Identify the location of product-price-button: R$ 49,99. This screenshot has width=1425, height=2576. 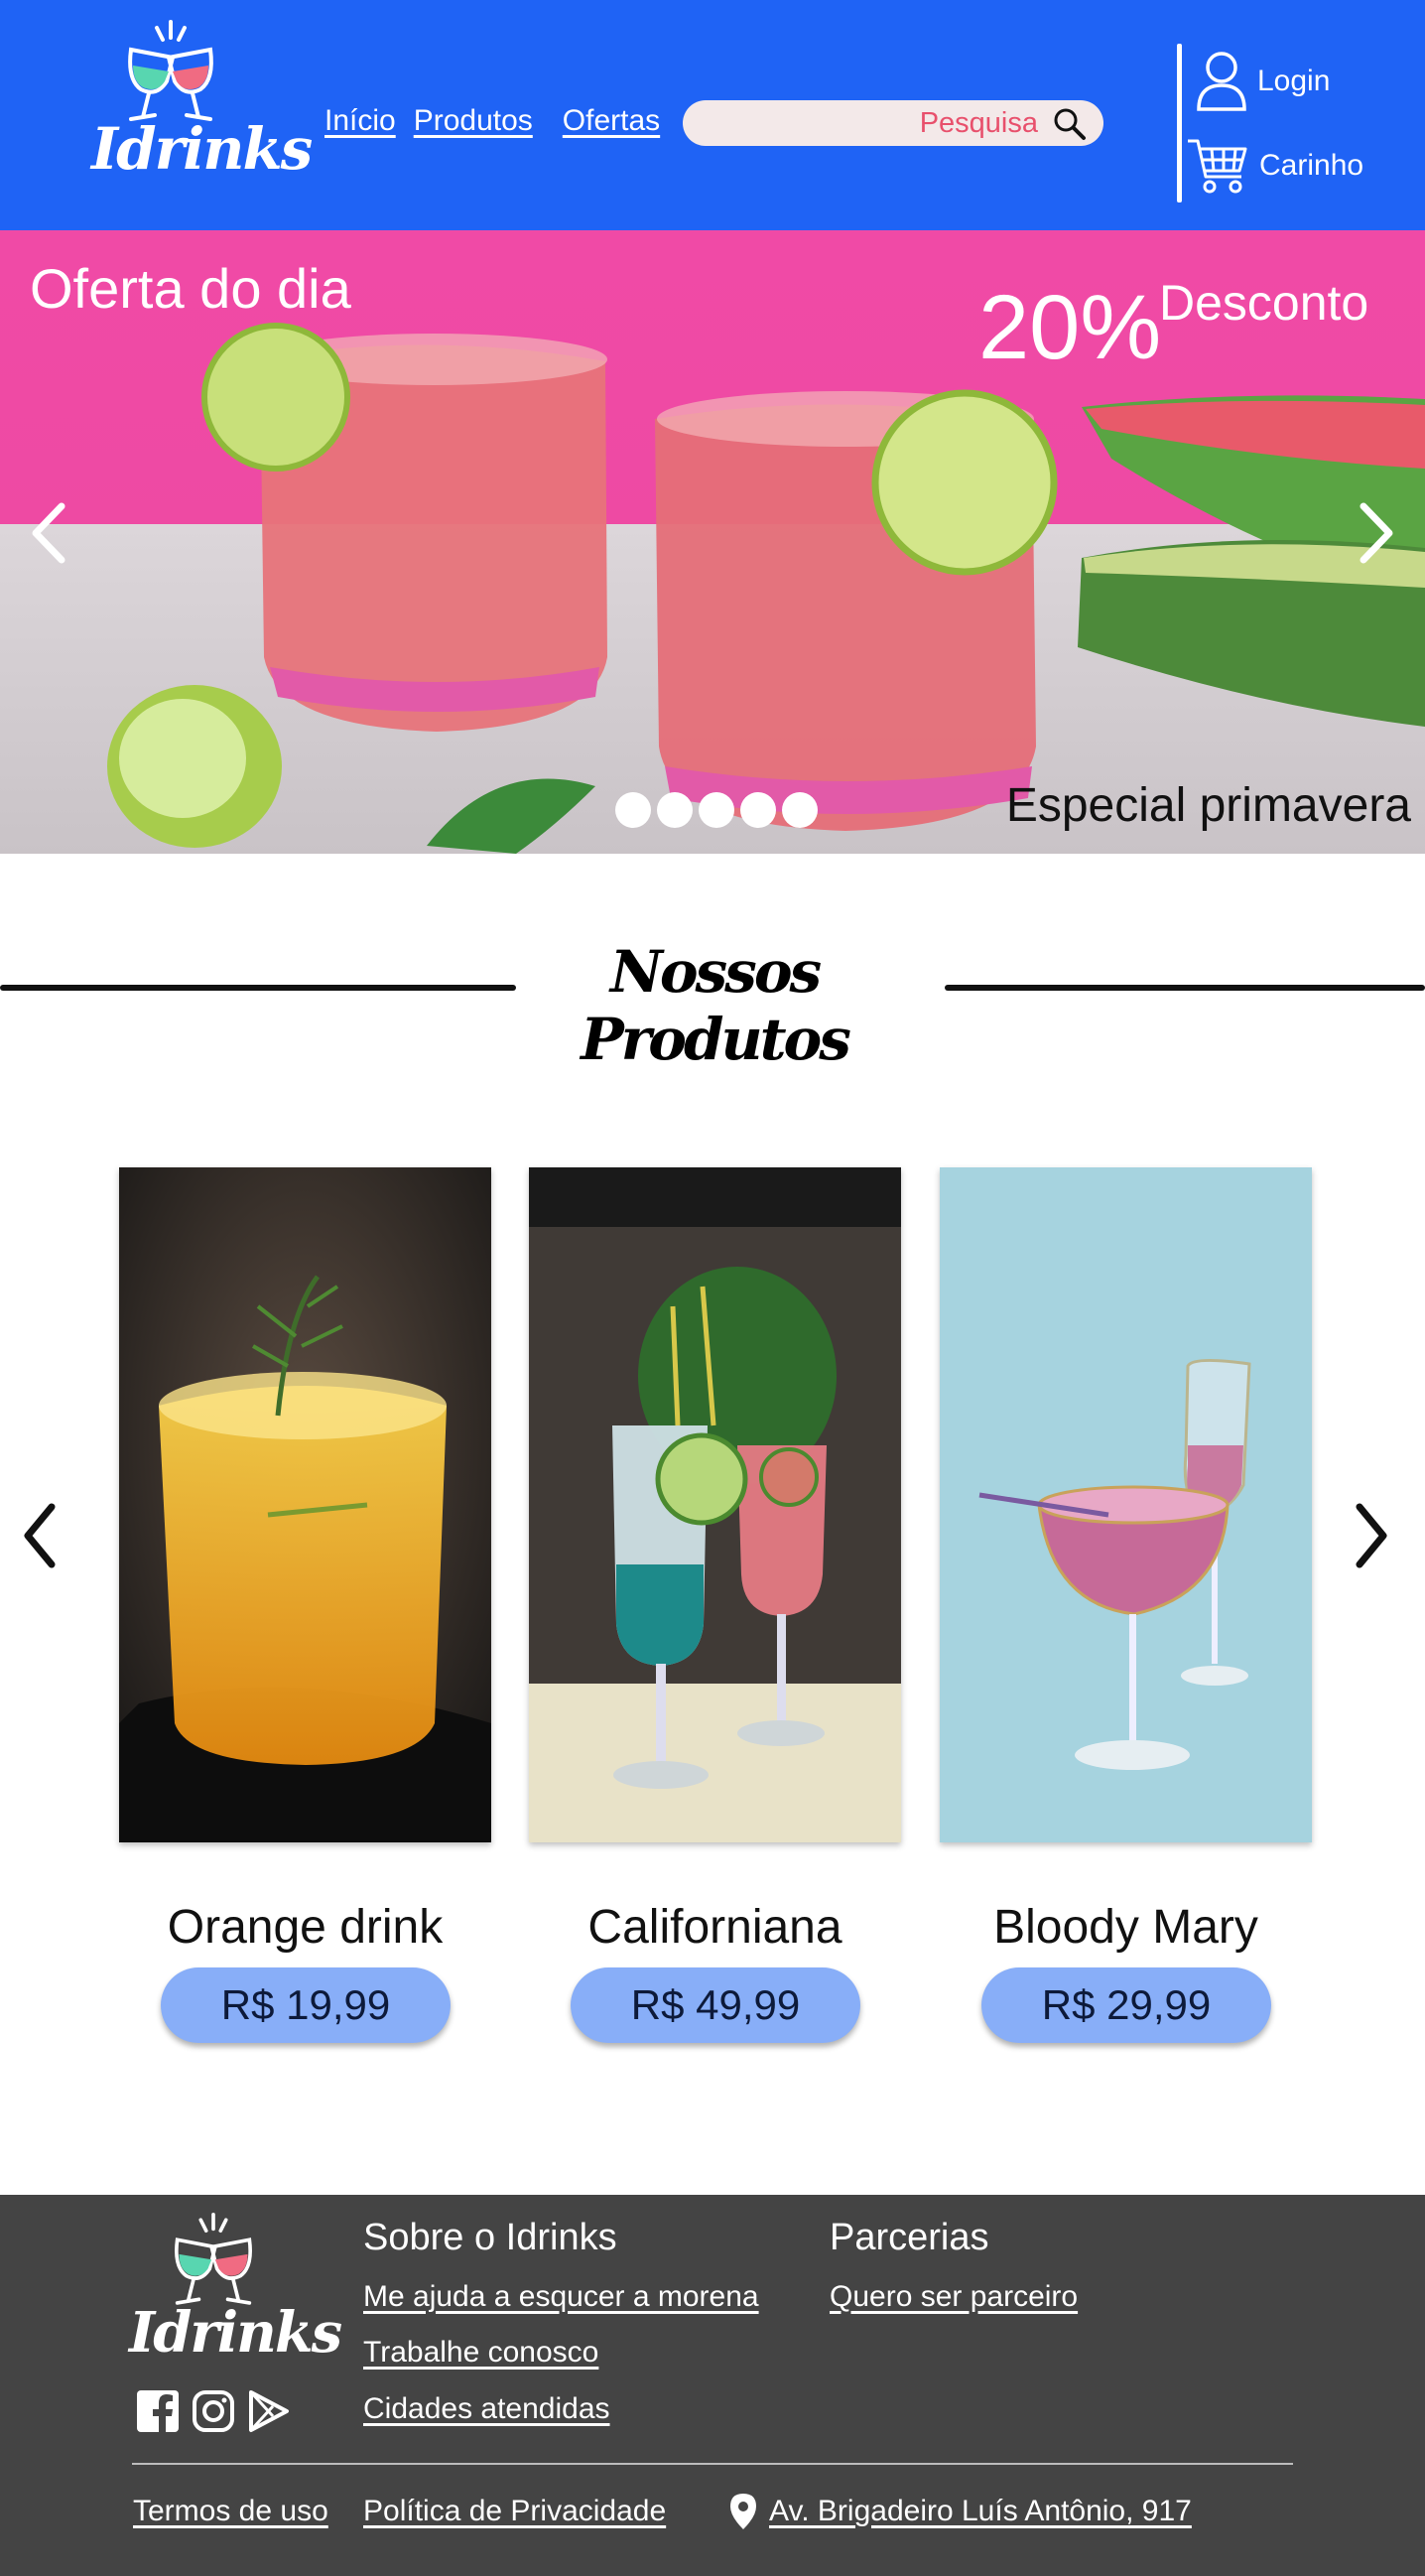
(715, 2005).